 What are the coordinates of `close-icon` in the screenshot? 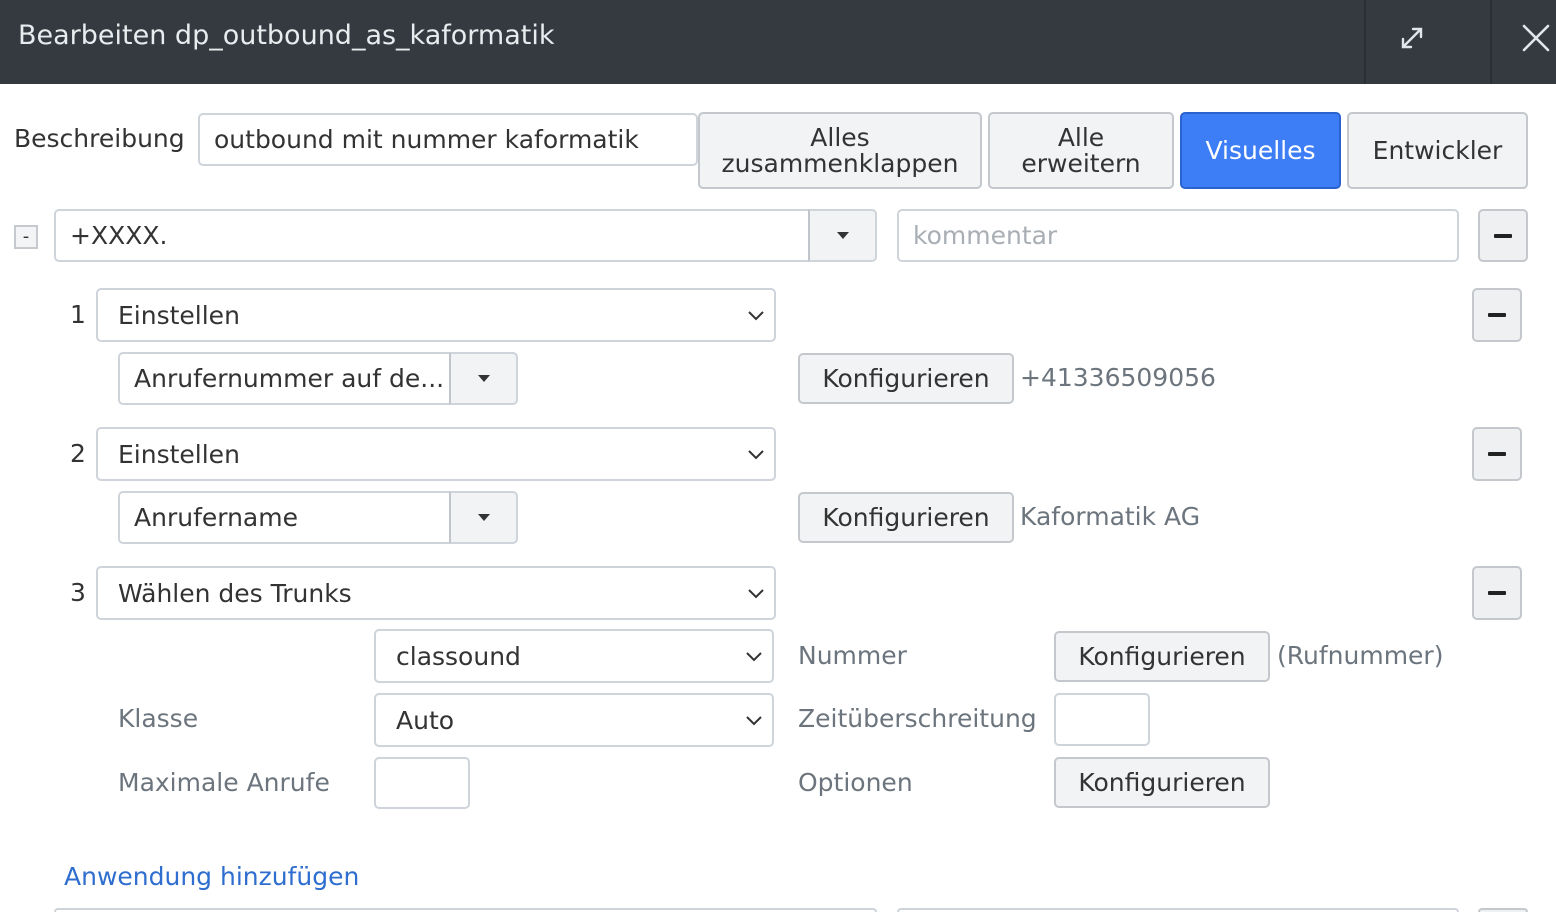 It's located at (1536, 38).